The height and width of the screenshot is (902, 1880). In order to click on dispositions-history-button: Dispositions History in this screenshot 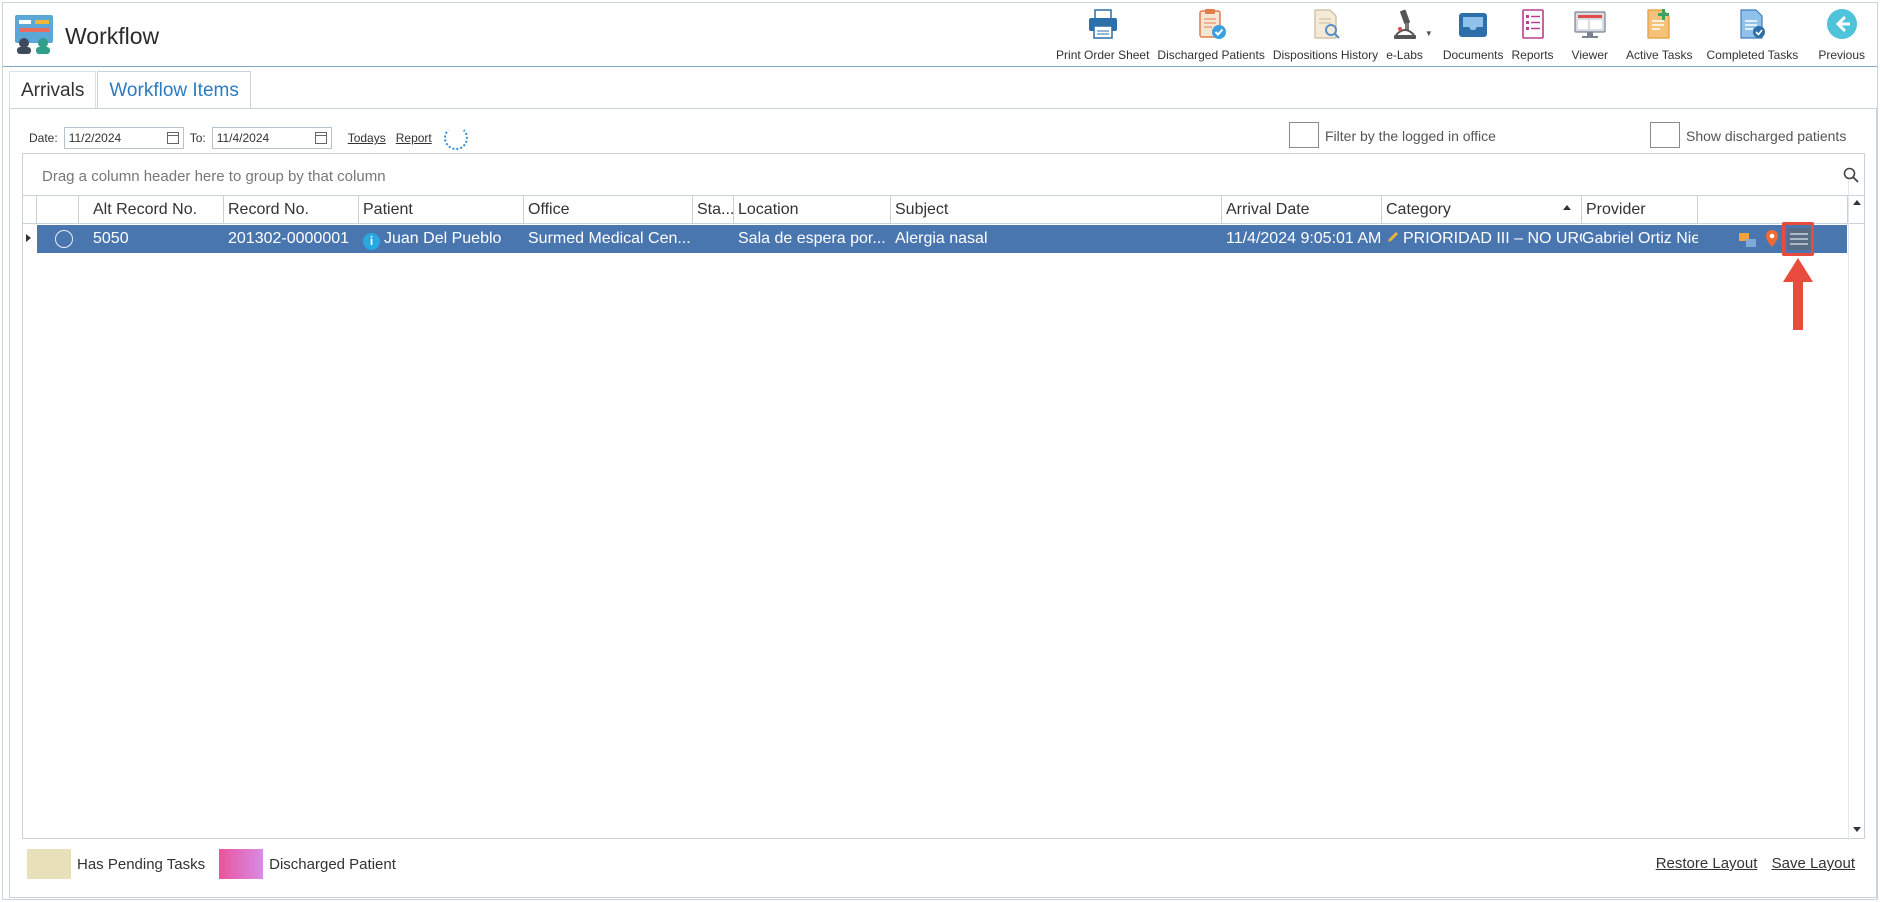, I will do `click(1325, 35)`.